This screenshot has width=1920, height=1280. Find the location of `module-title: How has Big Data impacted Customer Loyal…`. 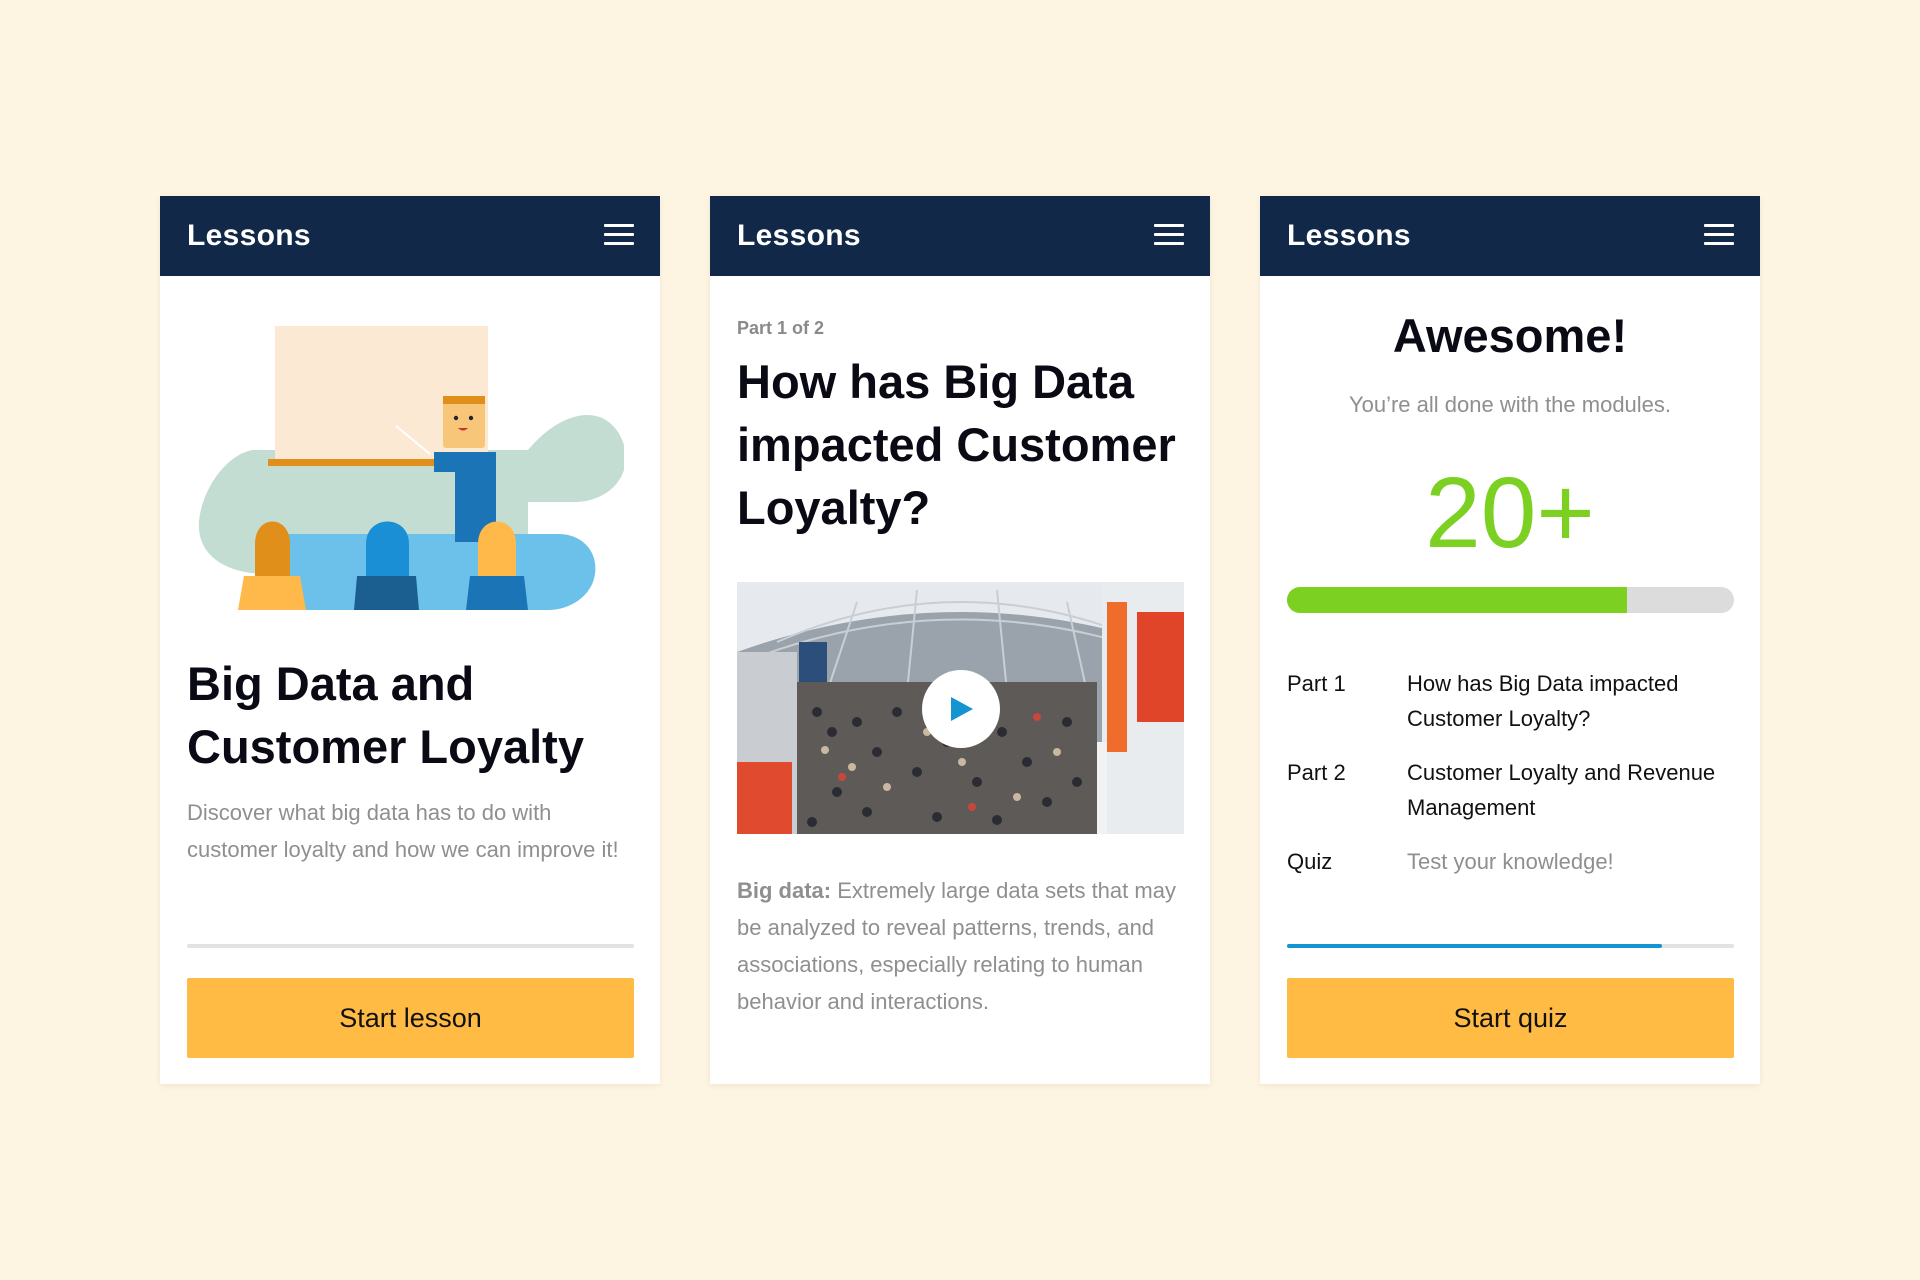

module-title: How has Big Data impacted Customer Loyal… is located at coordinates (1543, 701).